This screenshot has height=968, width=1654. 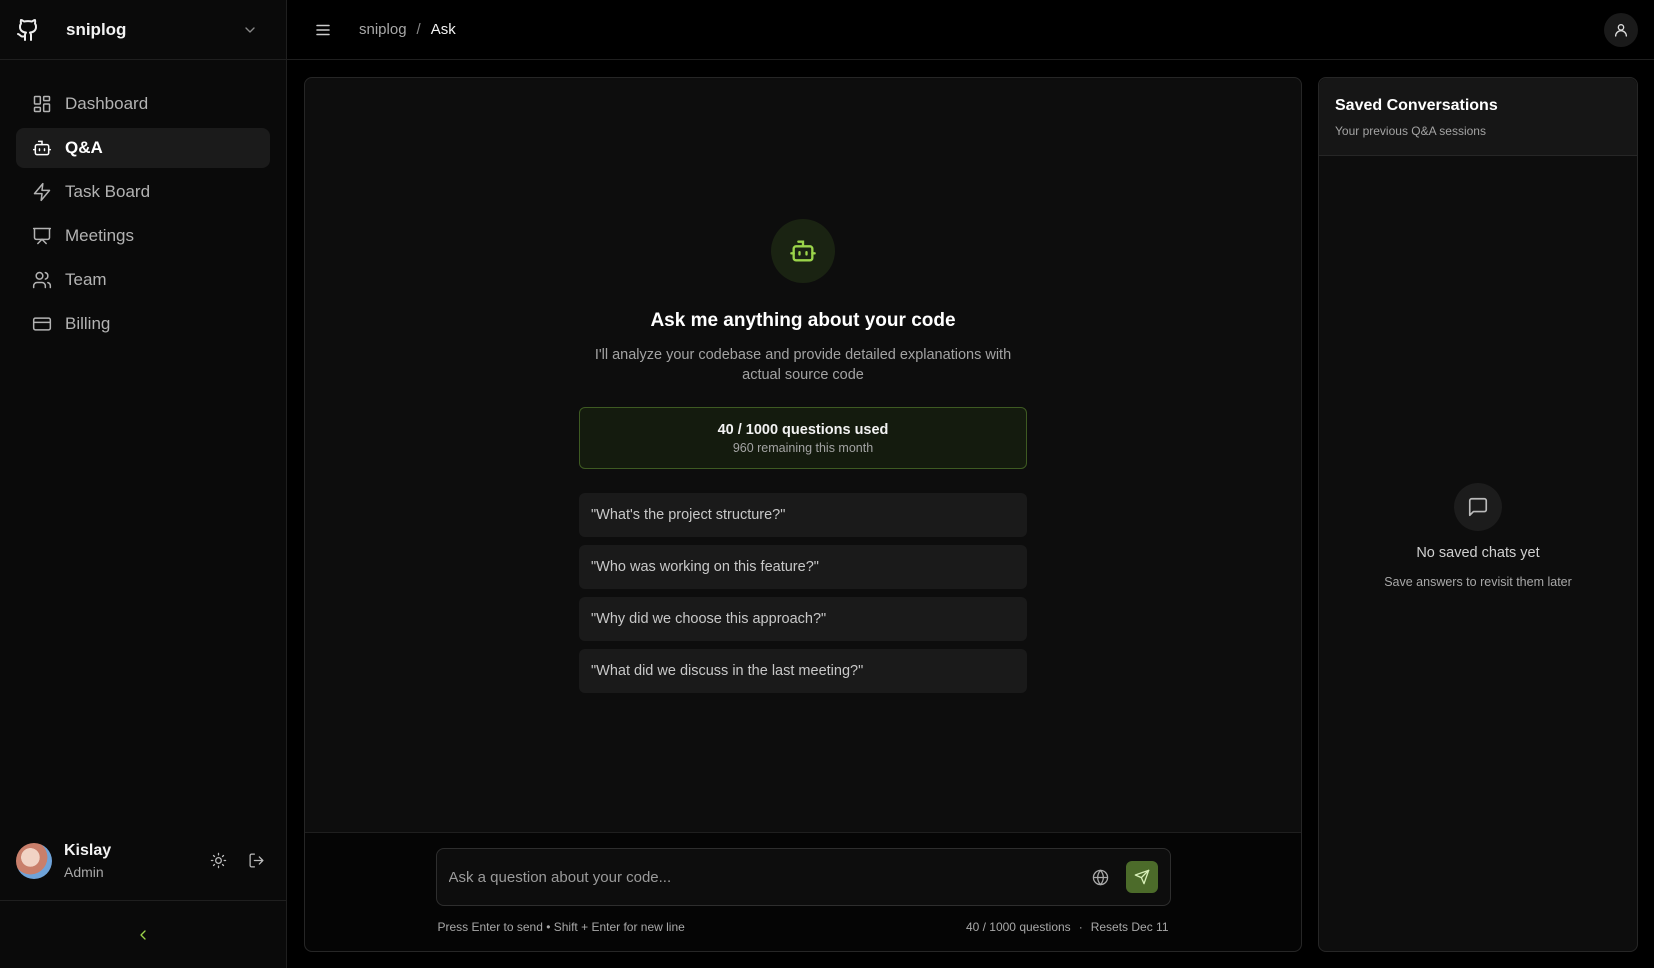 I want to click on message-square-icon, so click(x=1478, y=507).